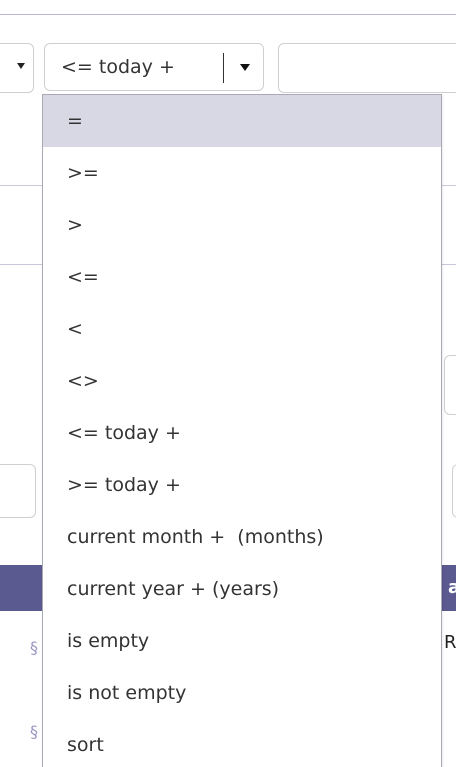  I want to click on text-cursor, so click(223, 68).